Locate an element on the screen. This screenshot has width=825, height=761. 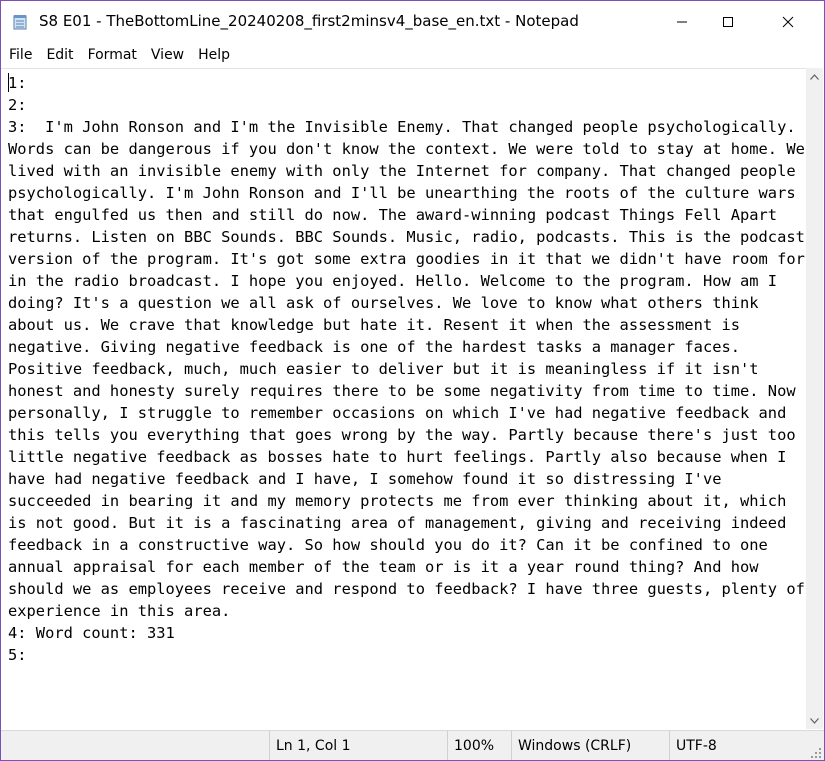
vertical-scrollbar is located at coordinates (814, 398).